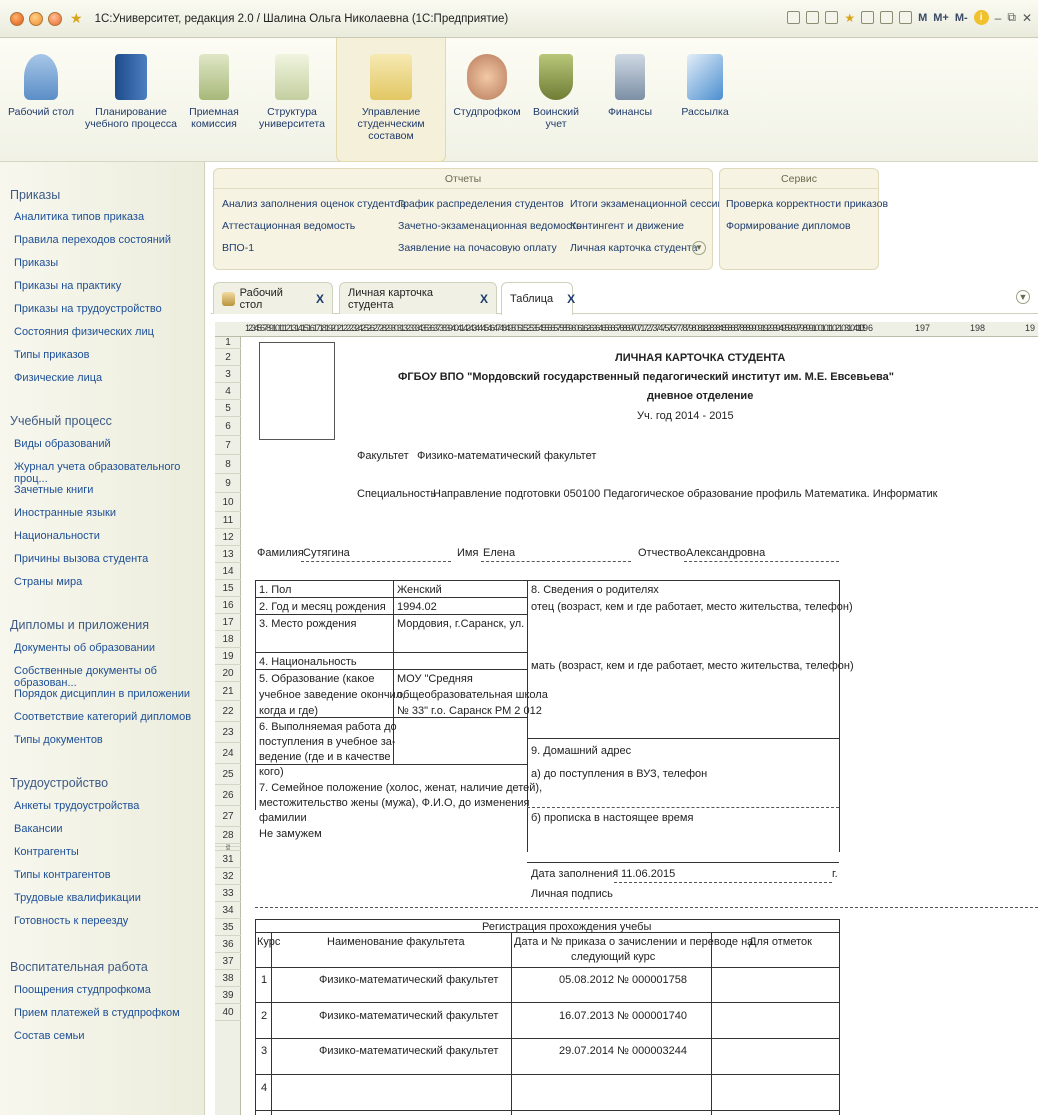  I want to click on group-employment: Трудоустройство, so click(59, 783).